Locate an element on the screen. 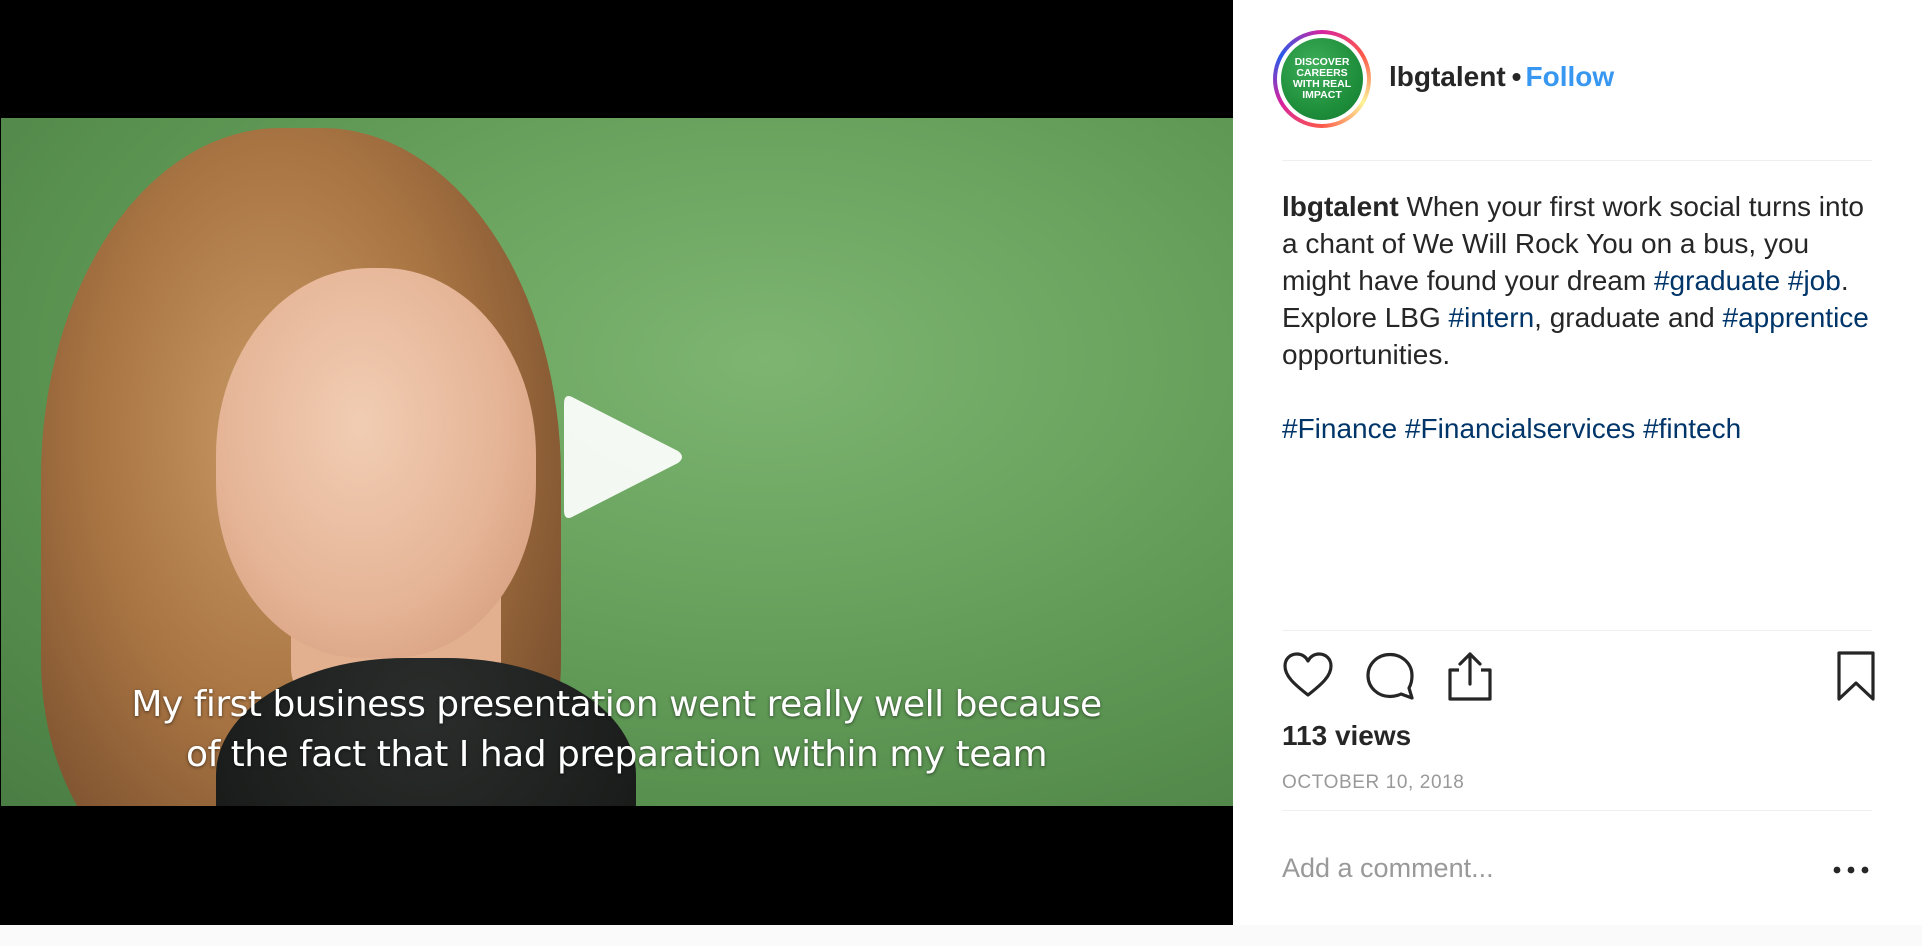  avatar: DISCOVER CAREERS WITH REAL IMPACT is located at coordinates (1322, 79).